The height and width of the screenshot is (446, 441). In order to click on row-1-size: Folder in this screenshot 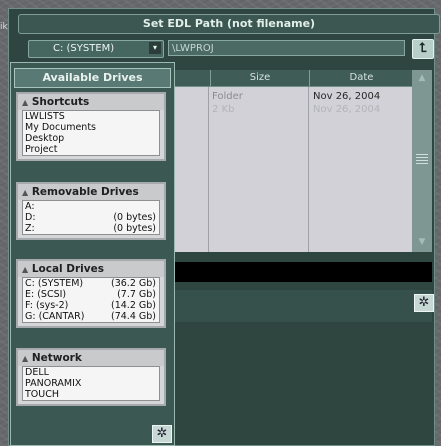, I will do `click(227, 96)`.